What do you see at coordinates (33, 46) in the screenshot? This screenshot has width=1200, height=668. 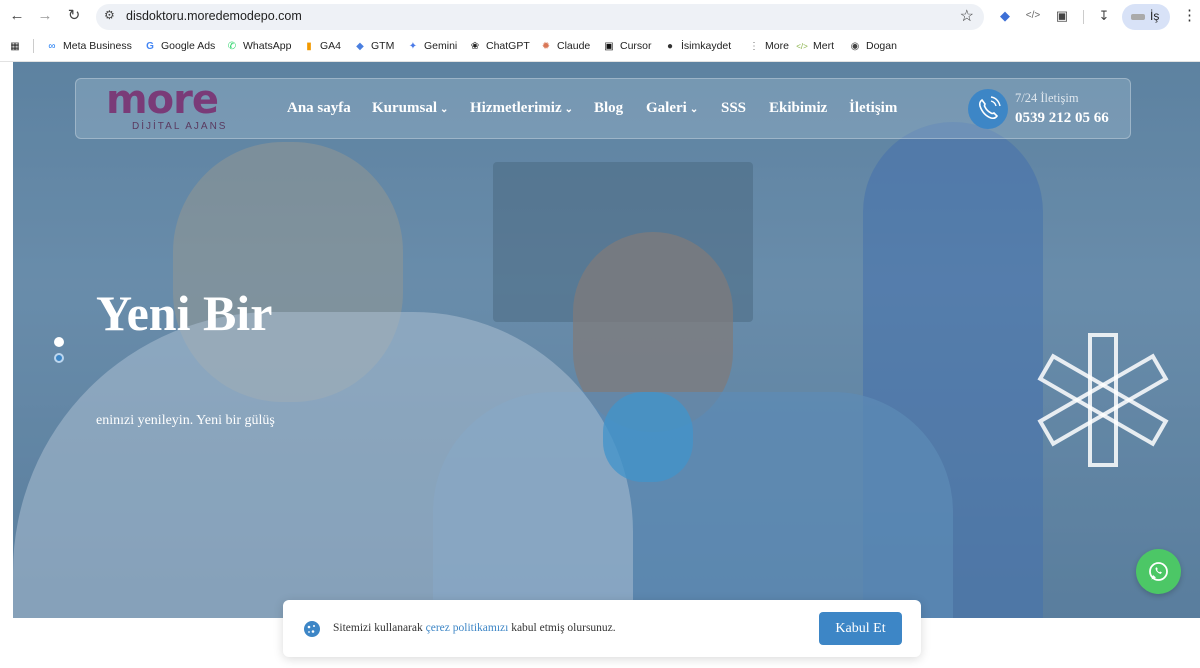 I see `bookmarks-divider` at bounding box center [33, 46].